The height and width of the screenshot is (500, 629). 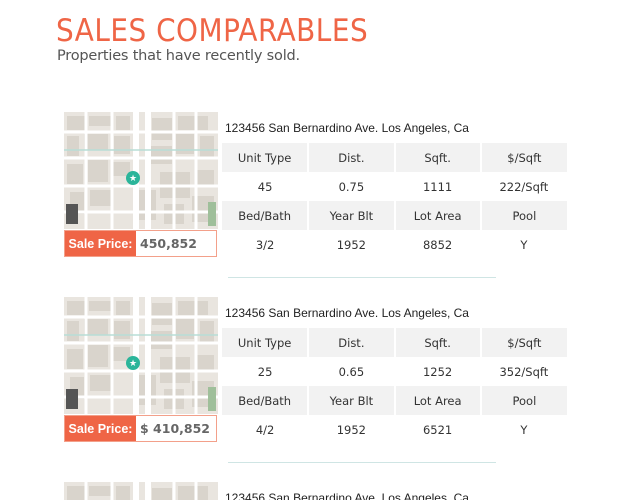 What do you see at coordinates (394, 371) in the screenshot?
I see `table-row: 25 0.65 1252 352/Sqft` at bounding box center [394, 371].